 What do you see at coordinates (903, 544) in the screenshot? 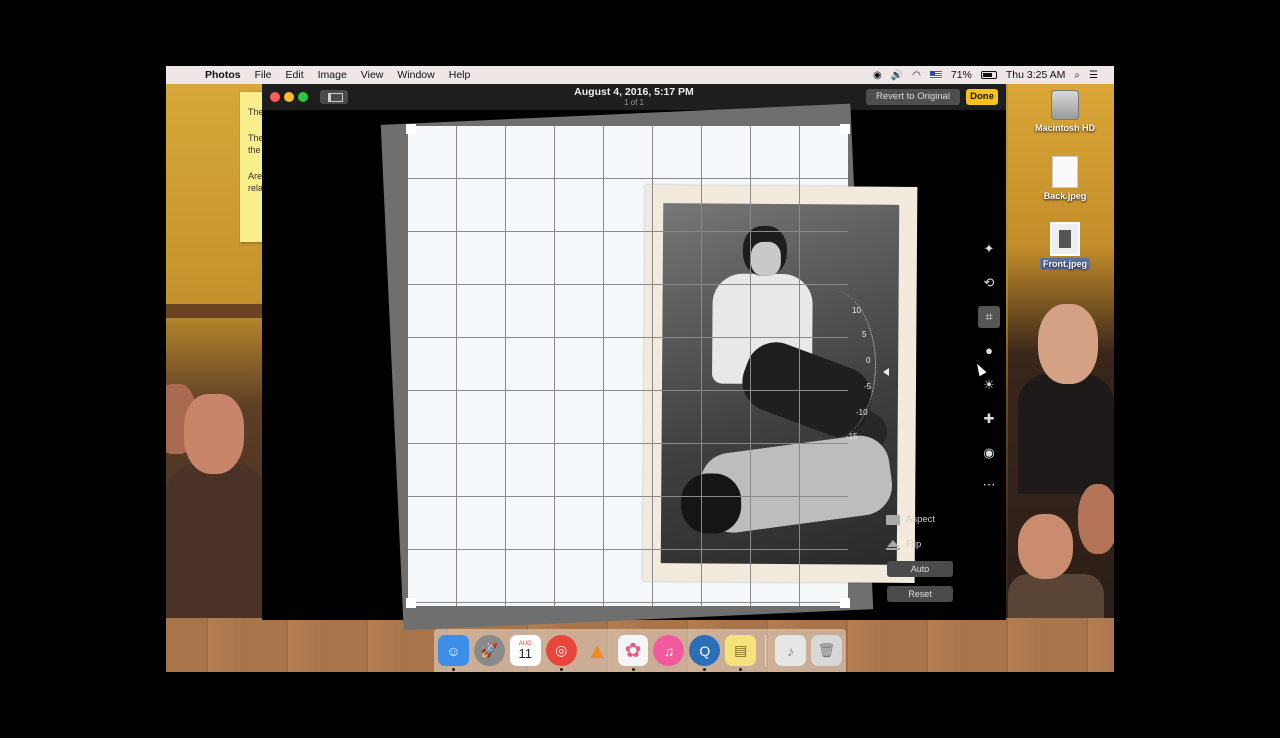
I see `flip-control: Flip` at bounding box center [903, 544].